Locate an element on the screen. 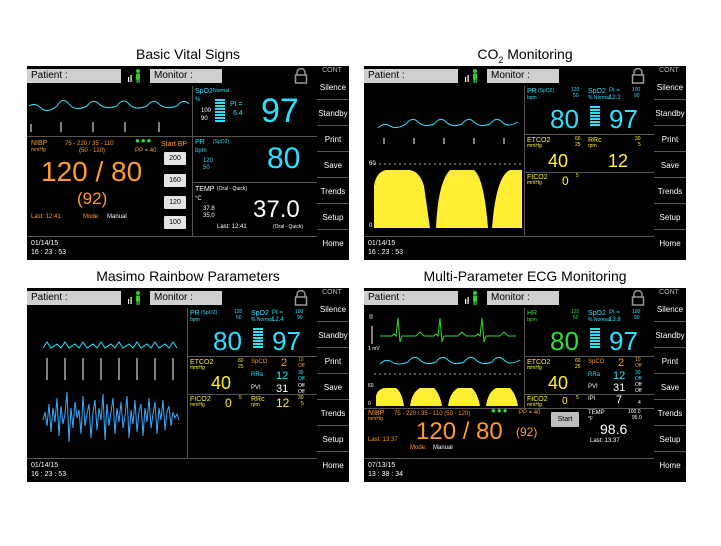 The height and width of the screenshot is (546, 721). spo2-sub: % Normal is located at coordinates (262, 320).